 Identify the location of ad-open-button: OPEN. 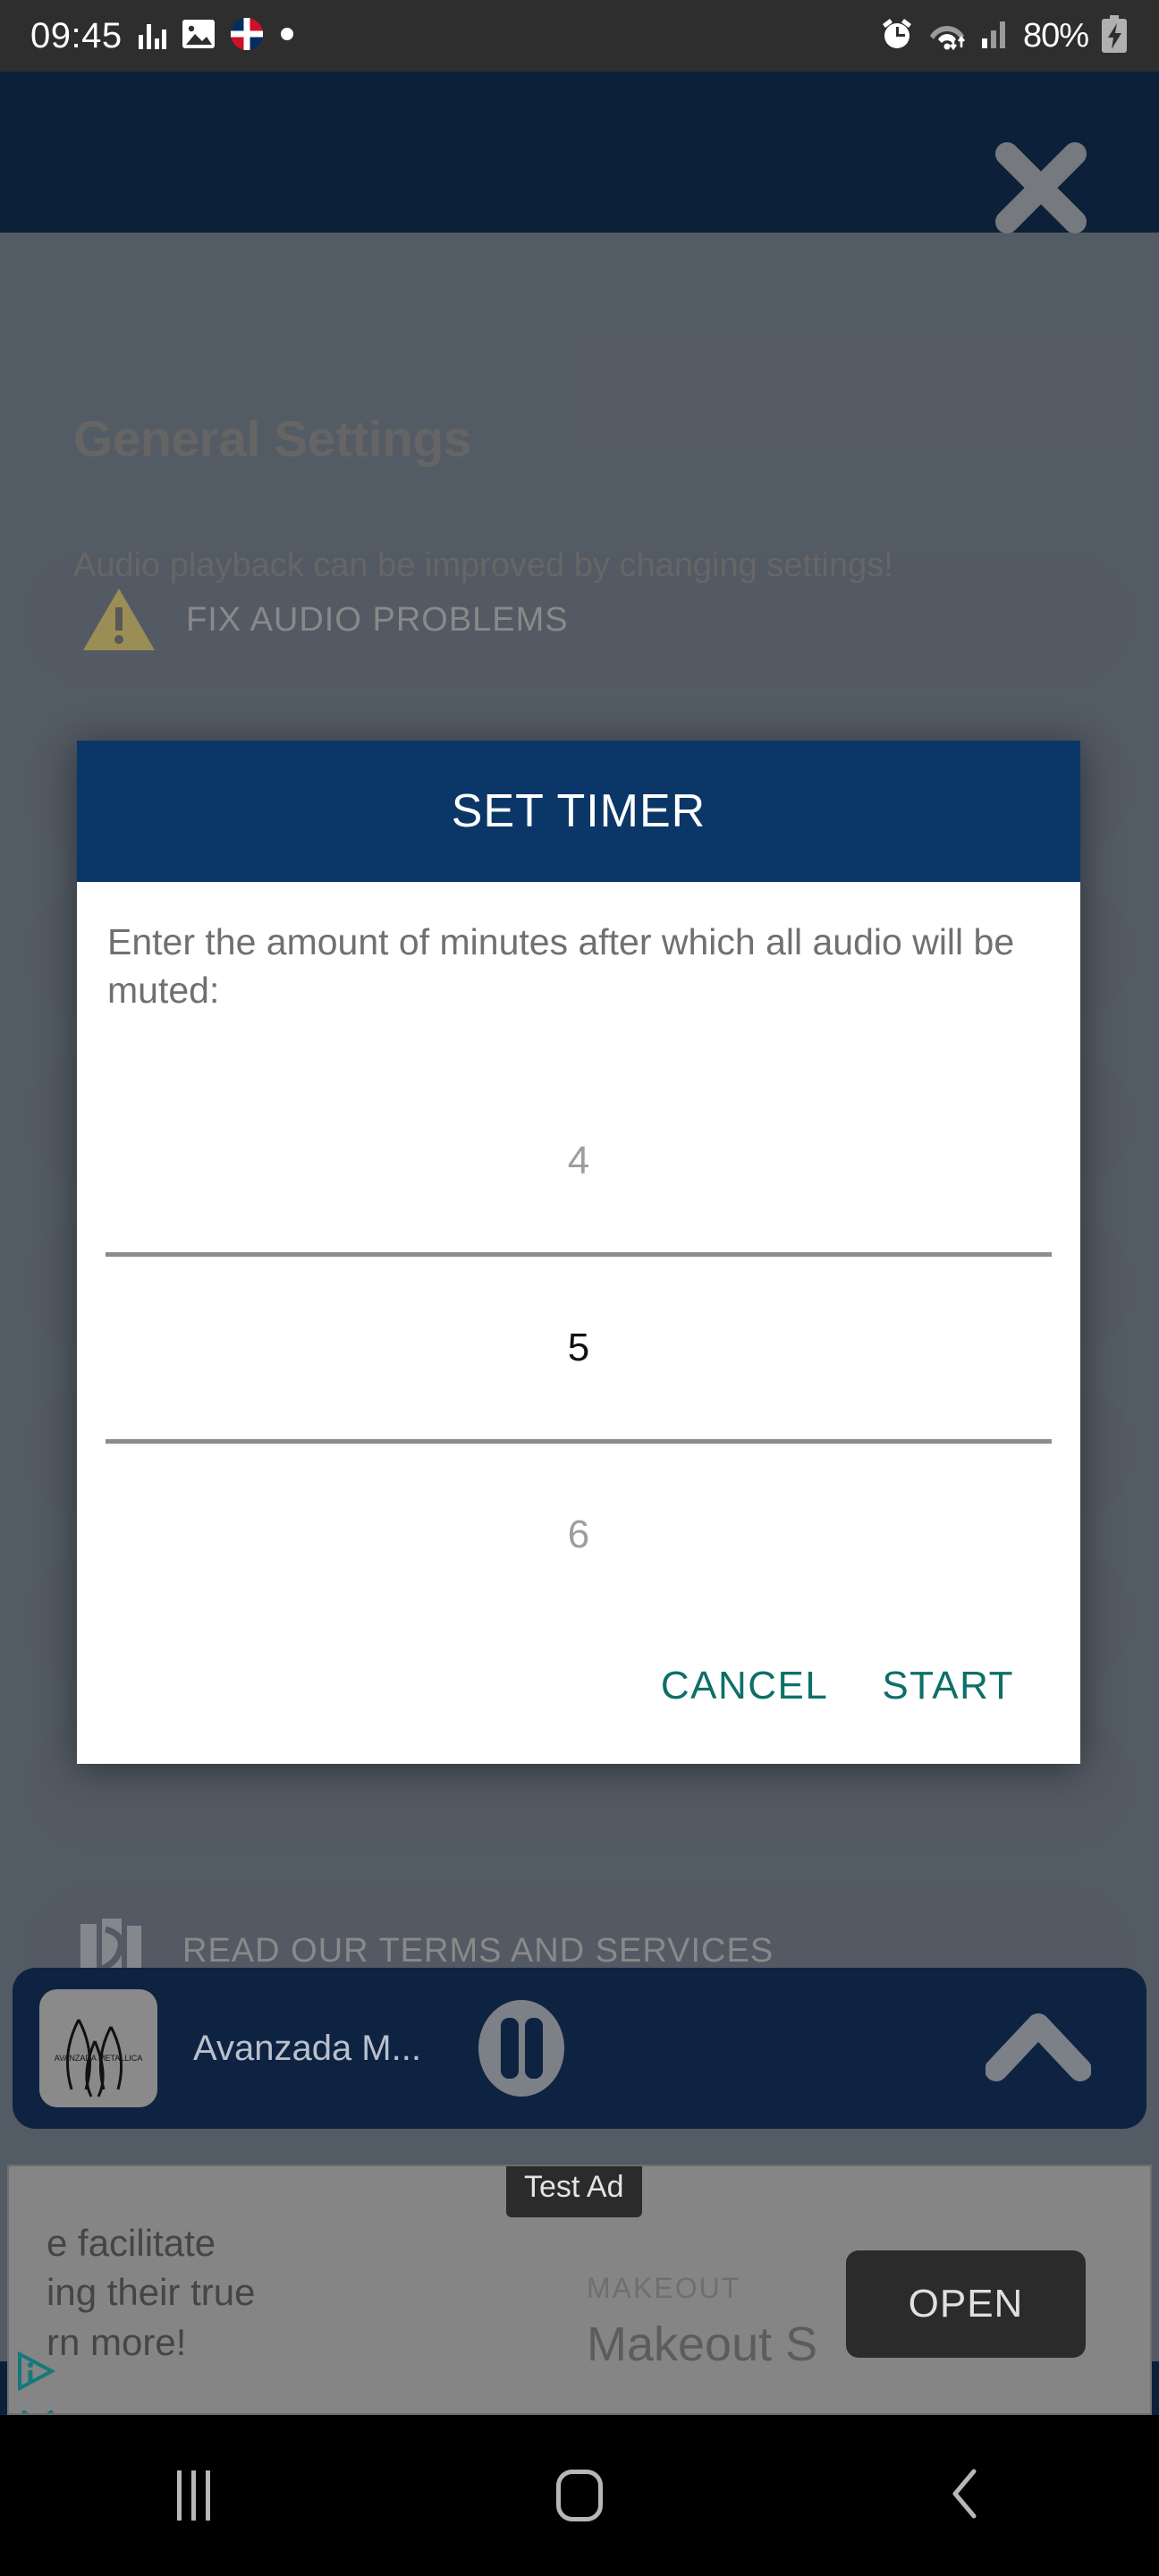
(966, 2304).